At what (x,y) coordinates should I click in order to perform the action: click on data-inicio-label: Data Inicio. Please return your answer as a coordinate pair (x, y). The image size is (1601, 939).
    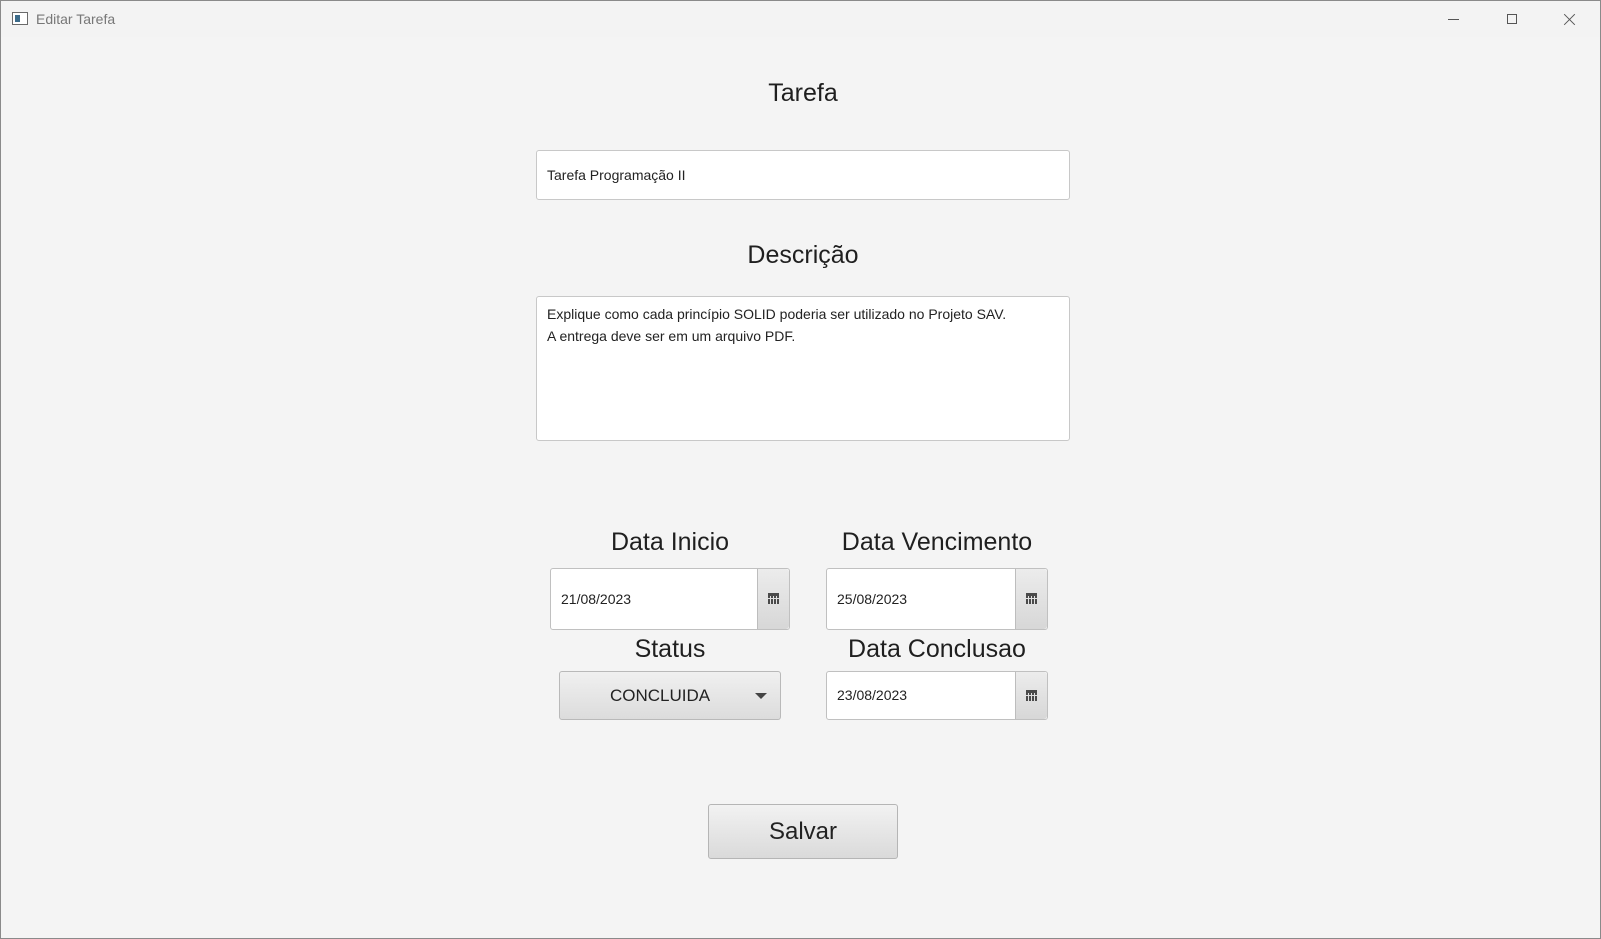
    Looking at the image, I should click on (670, 542).